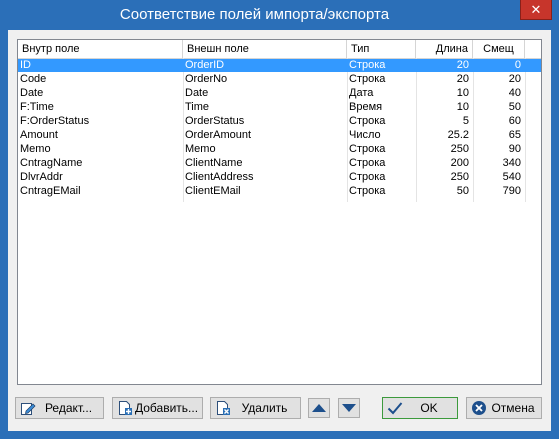 The image size is (559, 439). I want to click on cell-length: 5, so click(465, 121).